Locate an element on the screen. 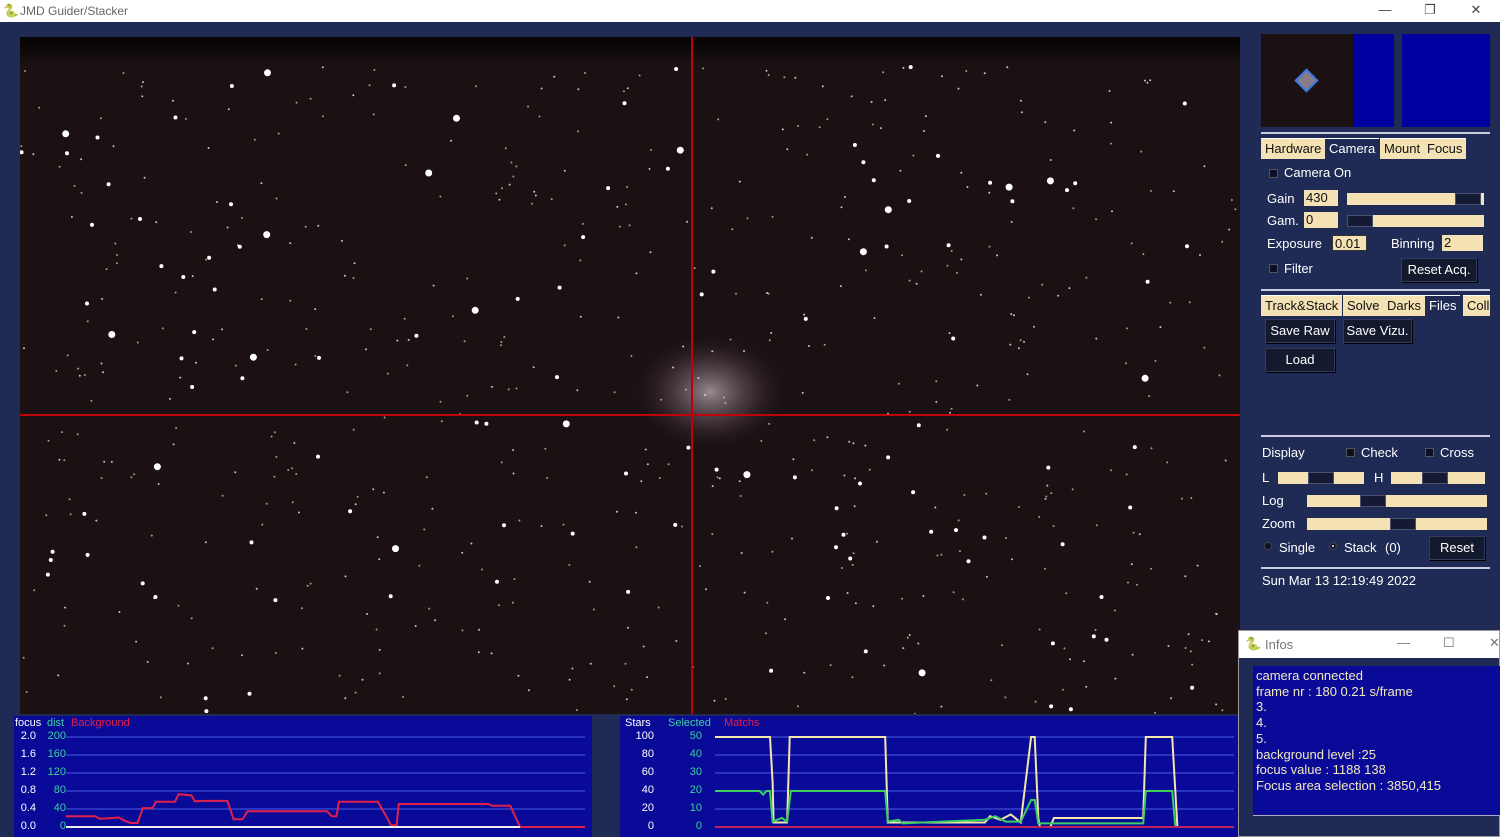  camera-on-checkbox is located at coordinates (1273, 173).